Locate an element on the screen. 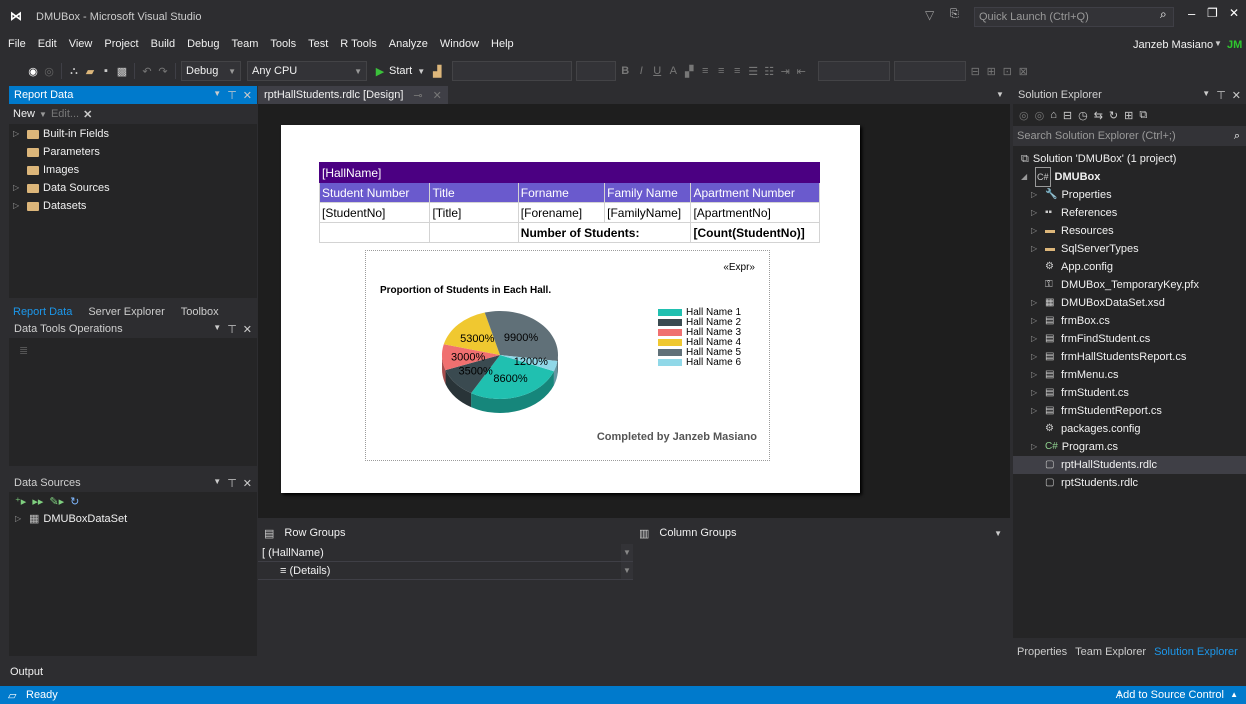  tab-output: Output is located at coordinates (26, 672).